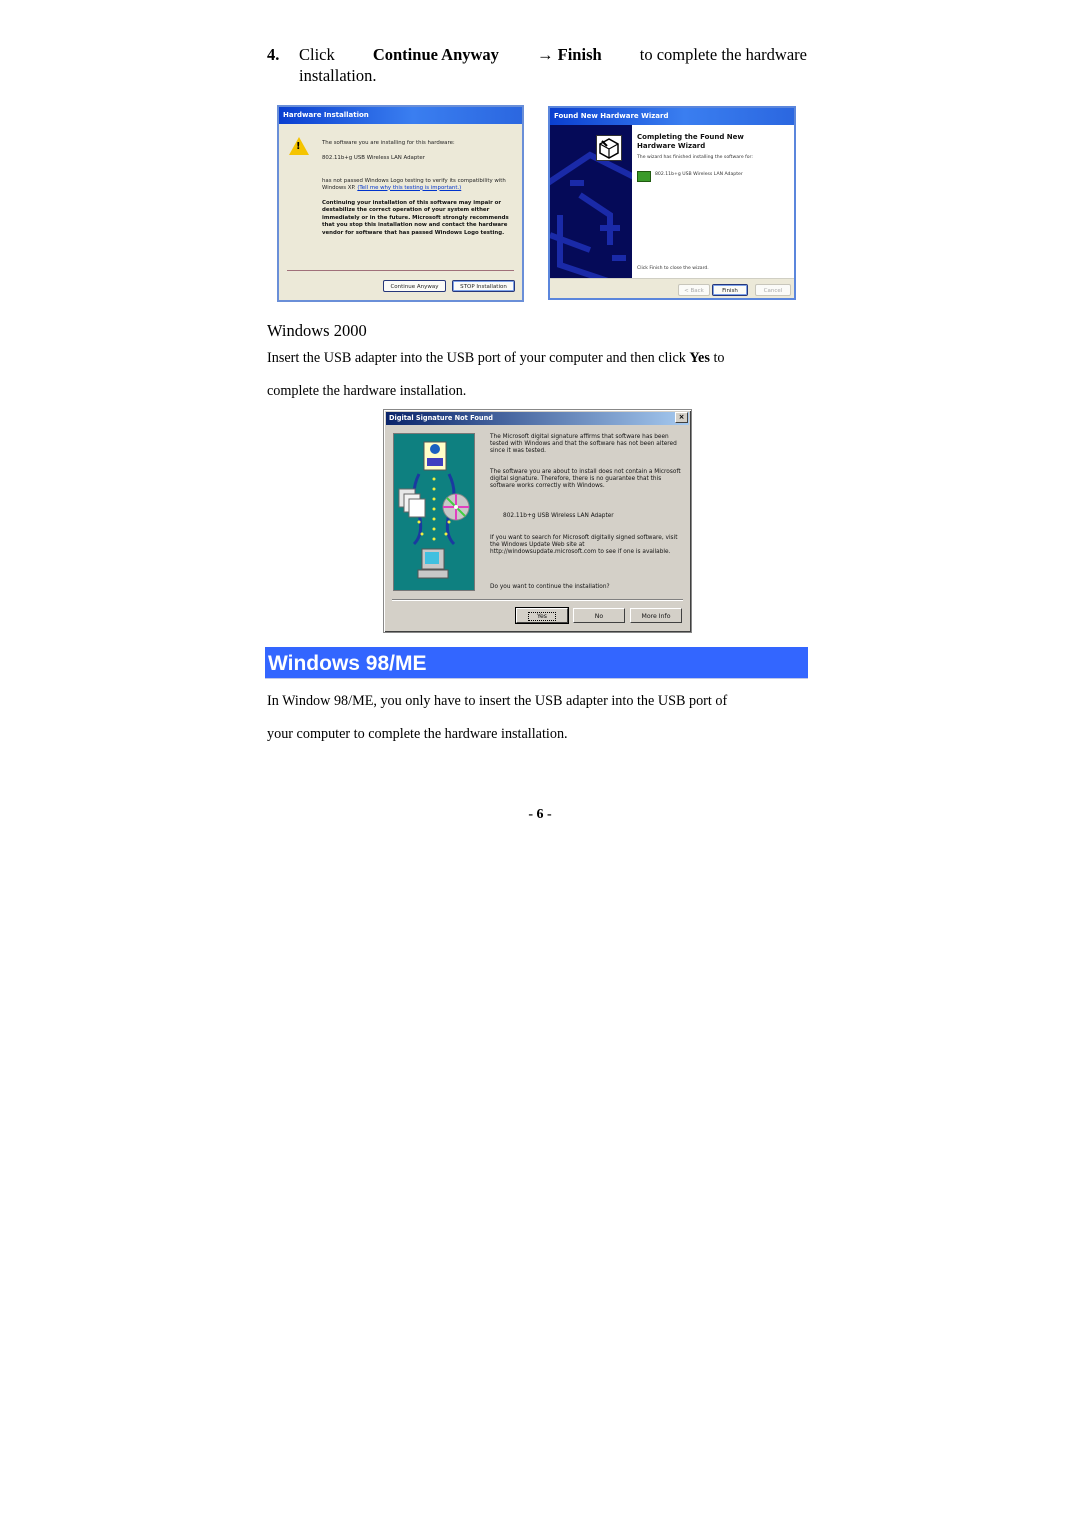  Describe the element at coordinates (434, 512) in the screenshot. I see `signature-illustration-icon` at that location.